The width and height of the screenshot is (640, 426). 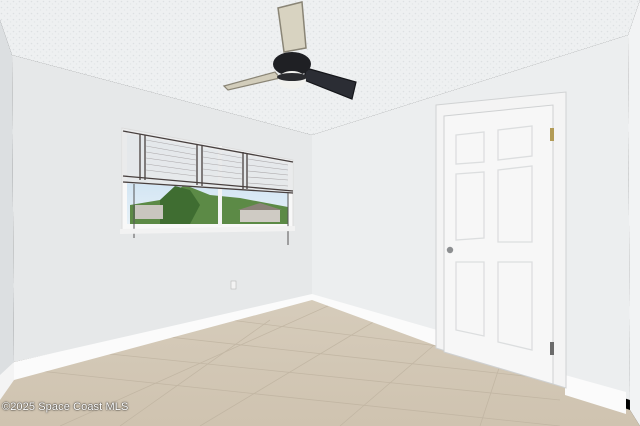 I want to click on wall-outlet, so click(x=233, y=285).